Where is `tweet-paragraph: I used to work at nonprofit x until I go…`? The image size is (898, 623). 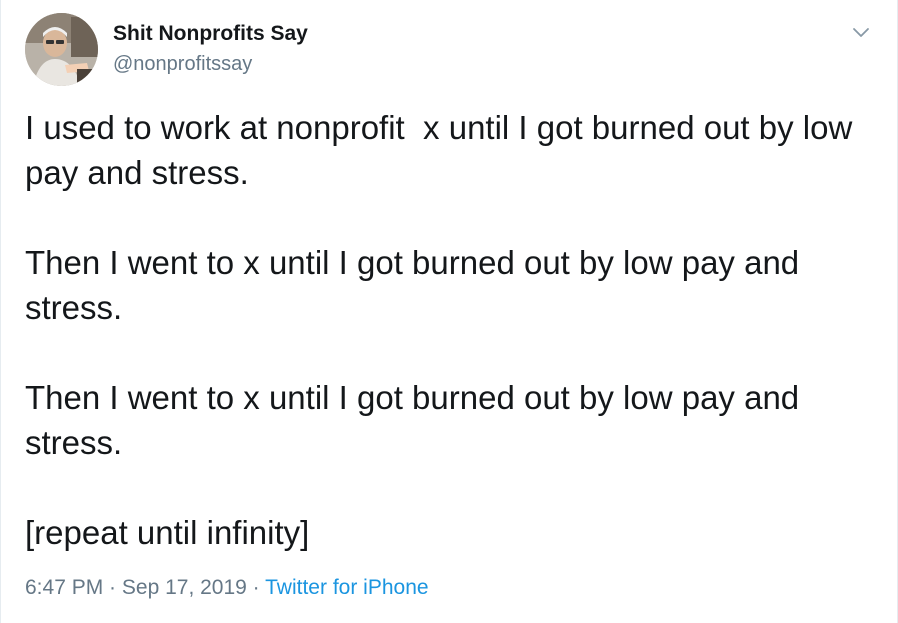 tweet-paragraph: I used to work at nonprofit x until I go… is located at coordinates (443, 150).